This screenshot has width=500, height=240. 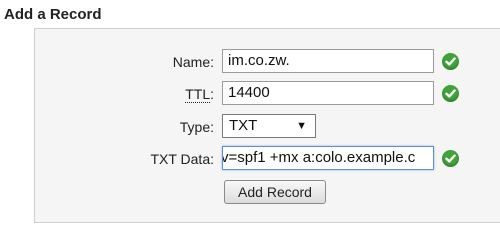 I want to click on txt-data-label: TXT Data:, so click(x=182, y=159).